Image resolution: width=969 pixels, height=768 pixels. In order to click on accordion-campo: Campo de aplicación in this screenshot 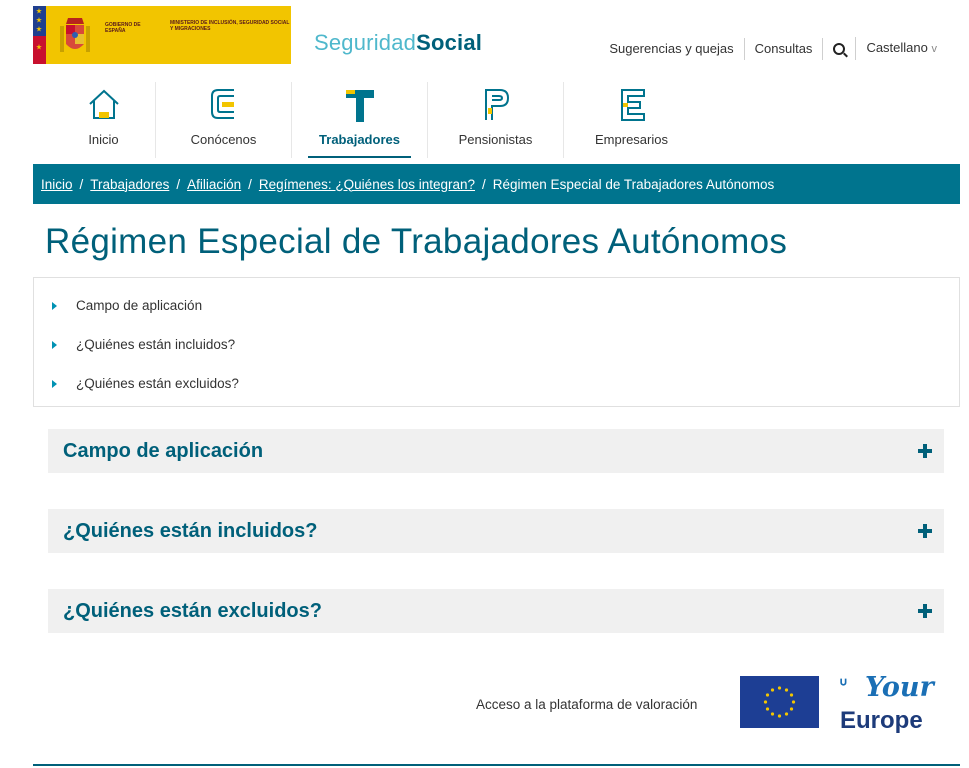, I will do `click(496, 451)`.